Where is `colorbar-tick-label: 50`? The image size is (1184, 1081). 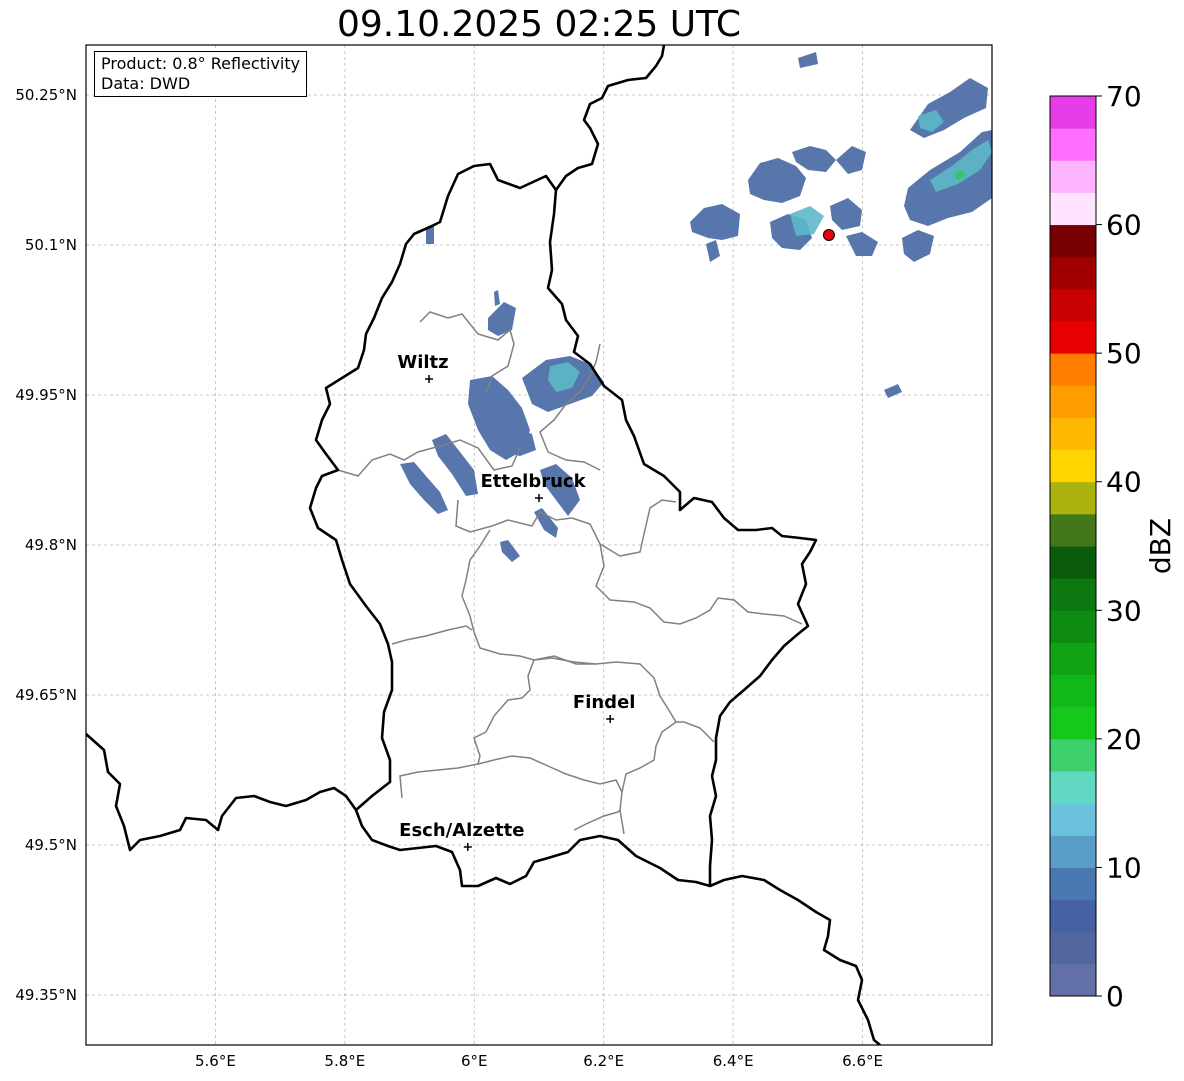
colorbar-tick-label: 50 is located at coordinates (1124, 353).